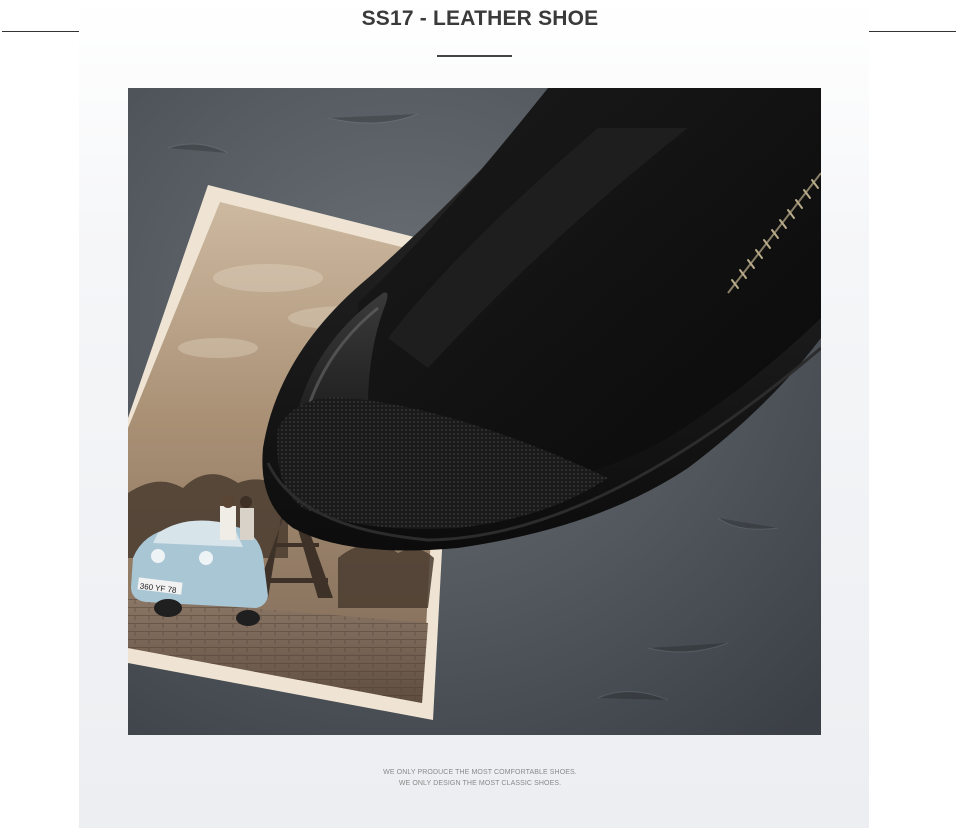  Describe the element at coordinates (912, 31) in the screenshot. I see `title-rule-right` at that location.